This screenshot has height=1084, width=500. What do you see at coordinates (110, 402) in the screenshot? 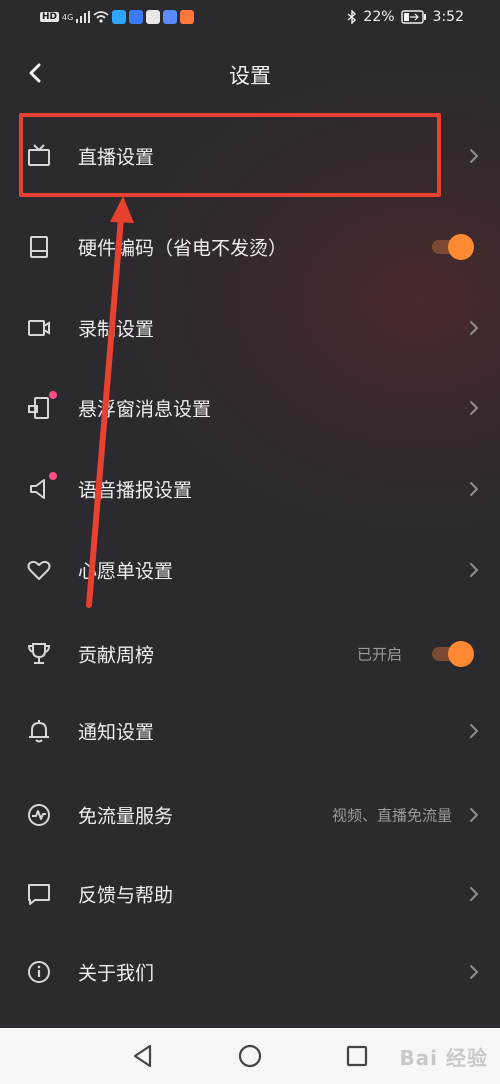
I see `annotation-arrow` at bounding box center [110, 402].